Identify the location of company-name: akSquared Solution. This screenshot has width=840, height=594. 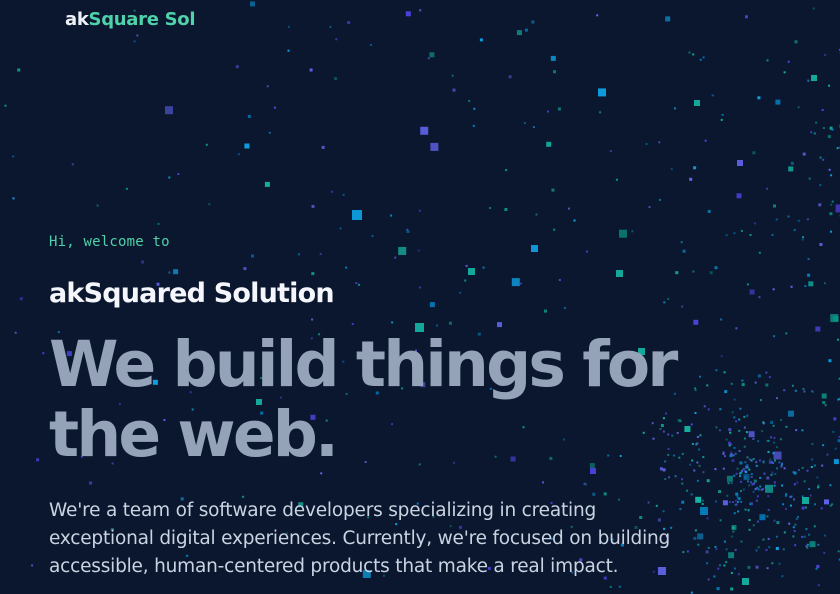
(192, 293).